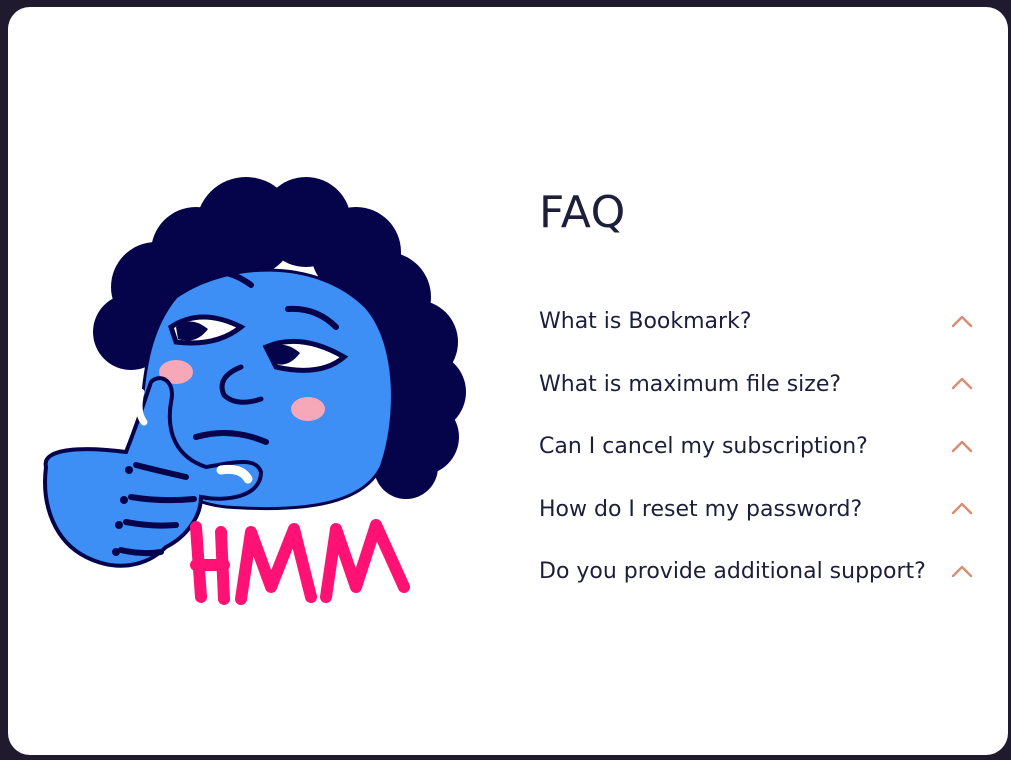  I want to click on faq-item: Can I cancel my subscription?, so click(759, 447).